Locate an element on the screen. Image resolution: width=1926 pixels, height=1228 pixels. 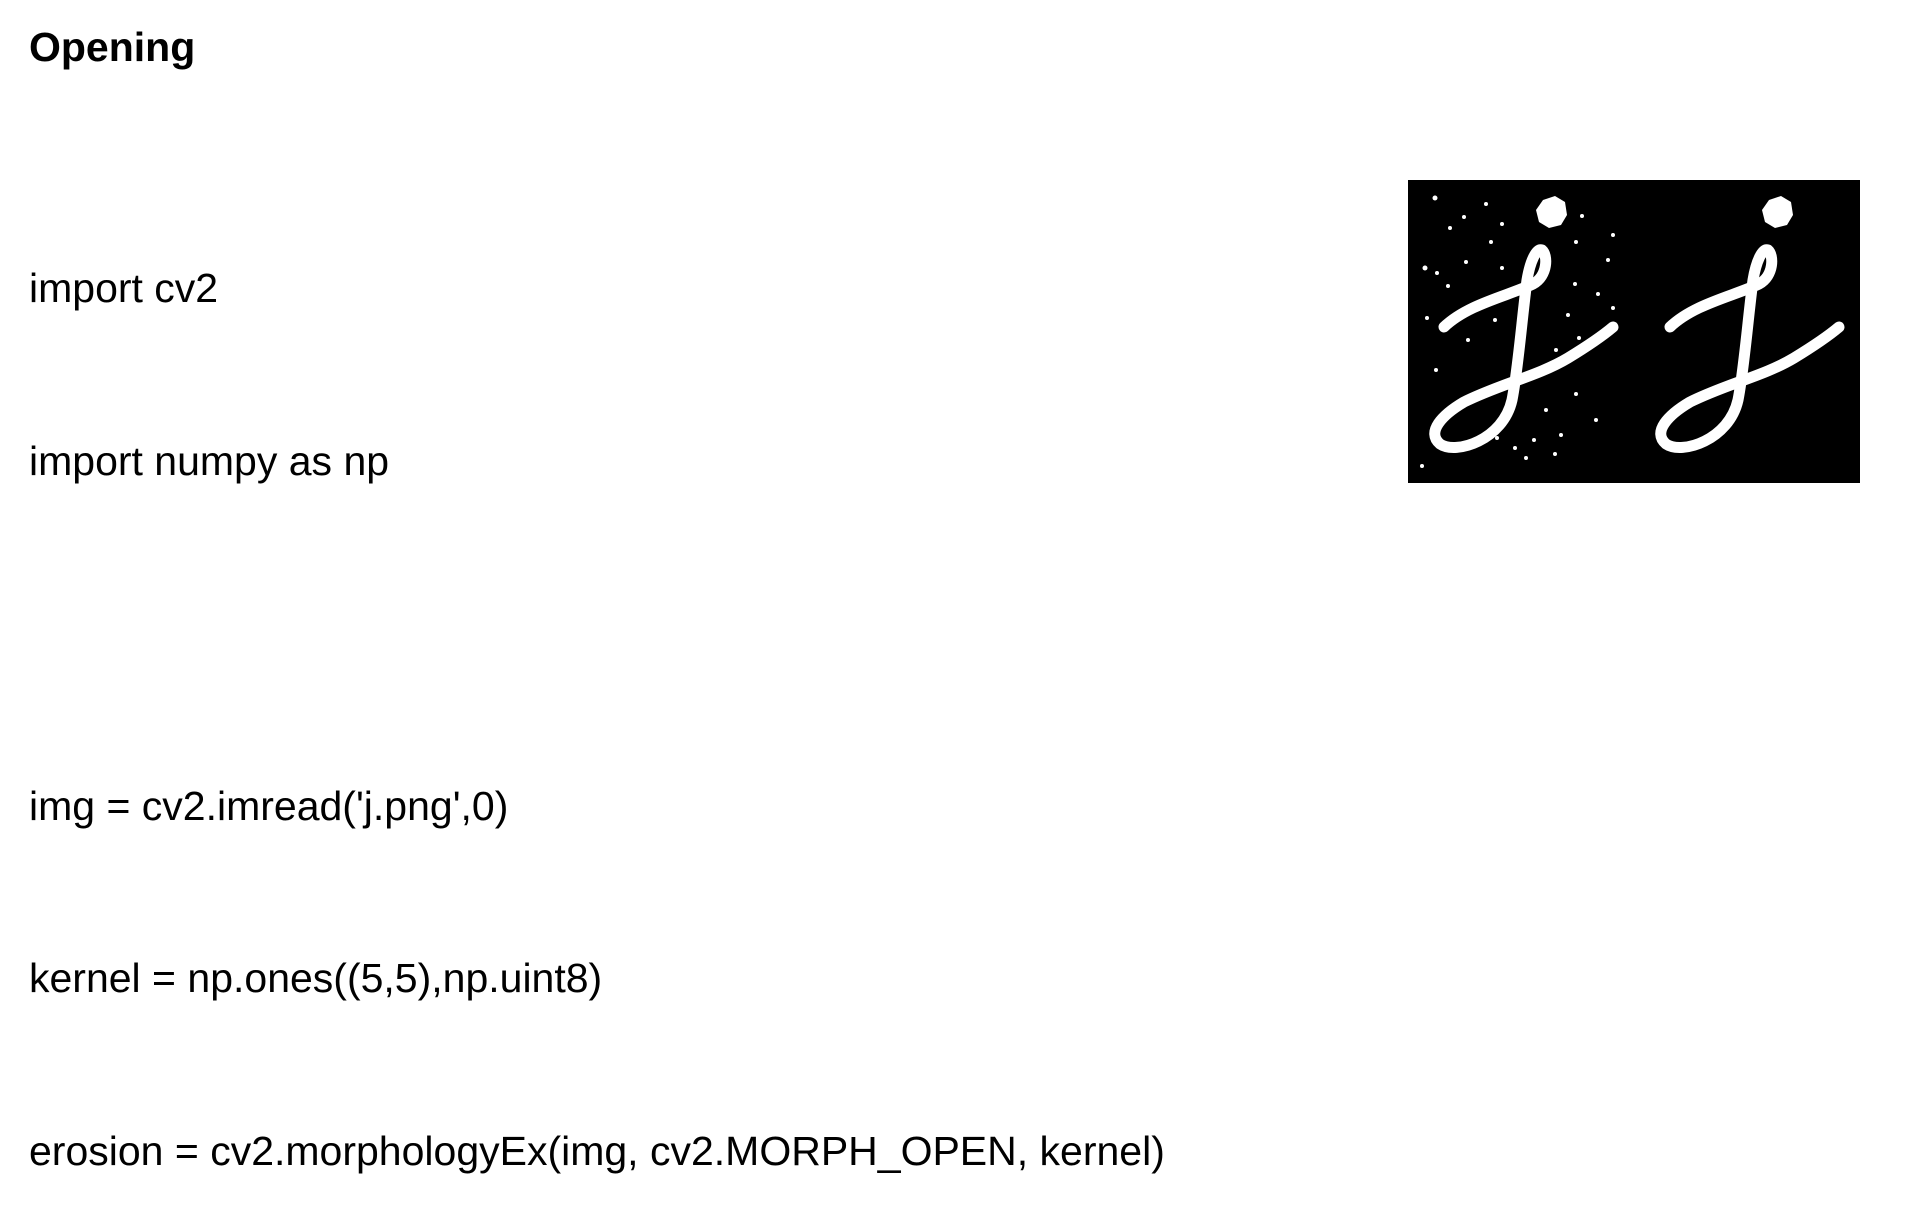
code-line-1: import cv2 is located at coordinates (124, 288).